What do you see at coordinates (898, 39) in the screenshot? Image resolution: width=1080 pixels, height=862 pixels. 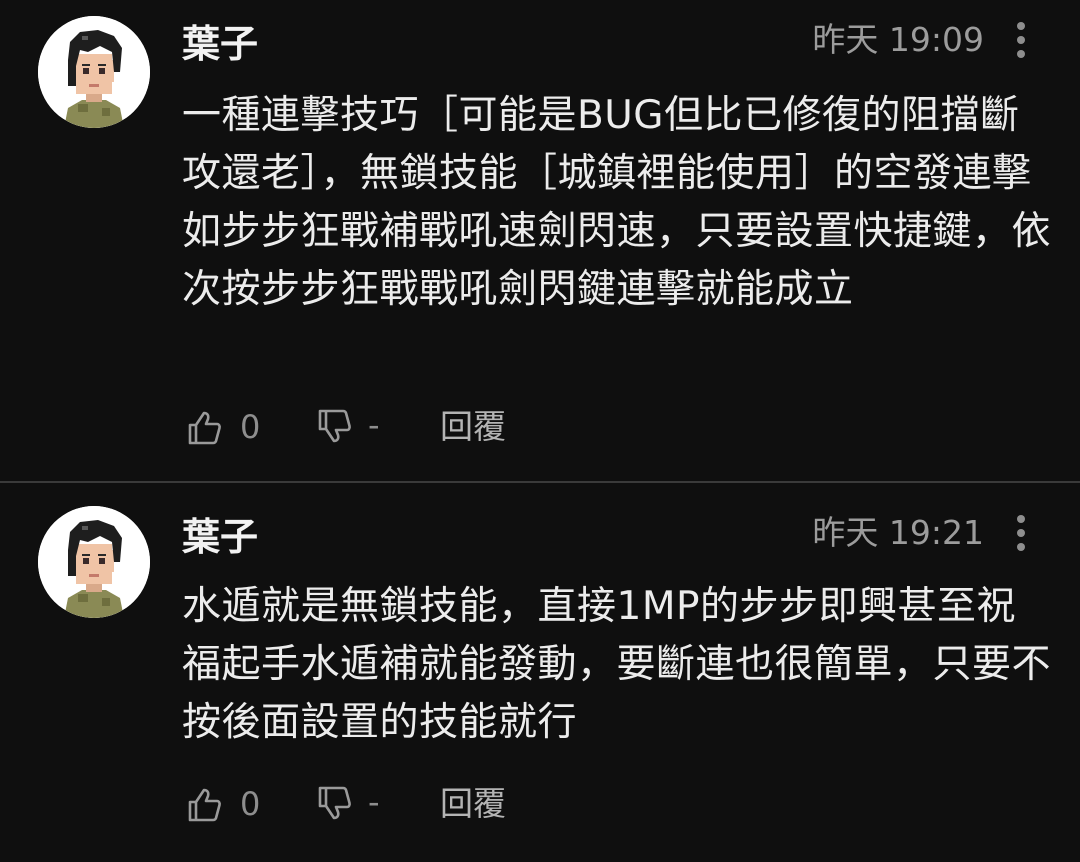 I see `timestamp: 昨天 19:09` at bounding box center [898, 39].